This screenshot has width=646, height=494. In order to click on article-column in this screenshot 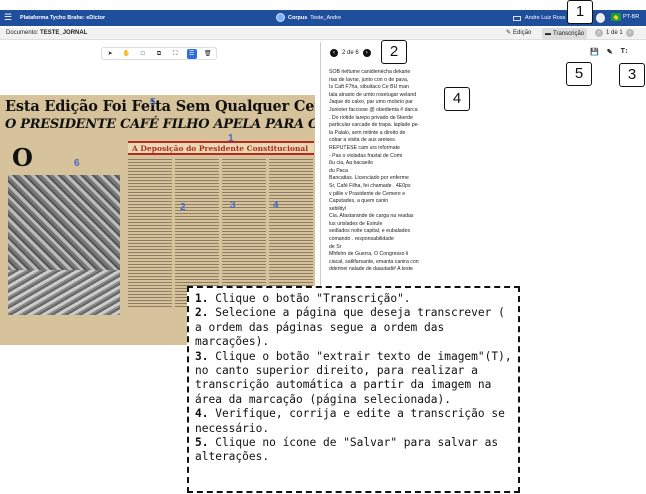, I will do `click(150, 234)`.